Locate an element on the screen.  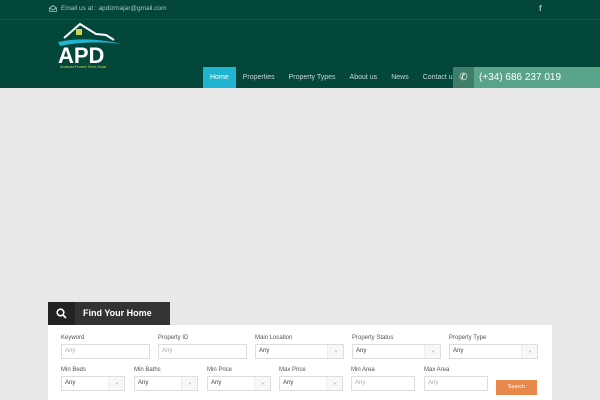
max-price-field: Max Price Any ▼ is located at coordinates (311, 379).